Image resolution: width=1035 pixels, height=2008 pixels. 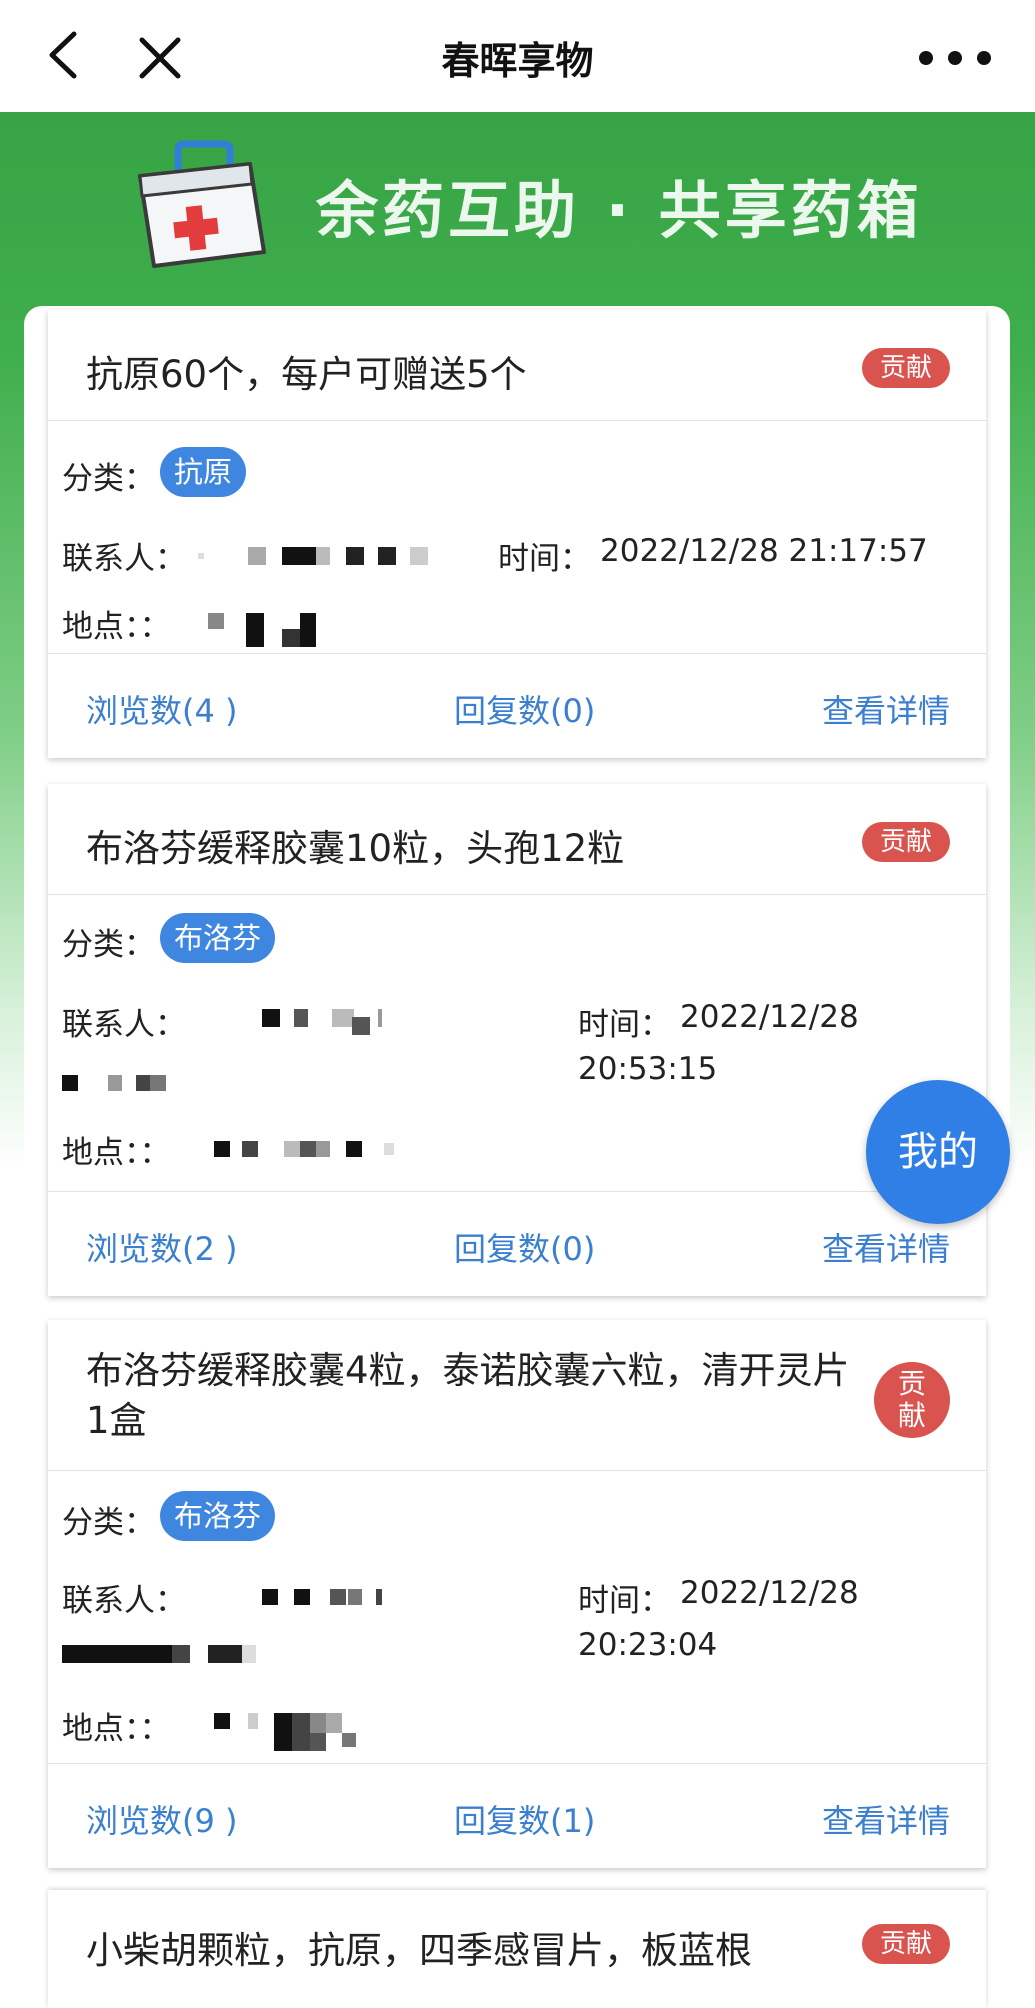 I want to click on views-count: 浏览数(9 ), so click(x=162, y=1819).